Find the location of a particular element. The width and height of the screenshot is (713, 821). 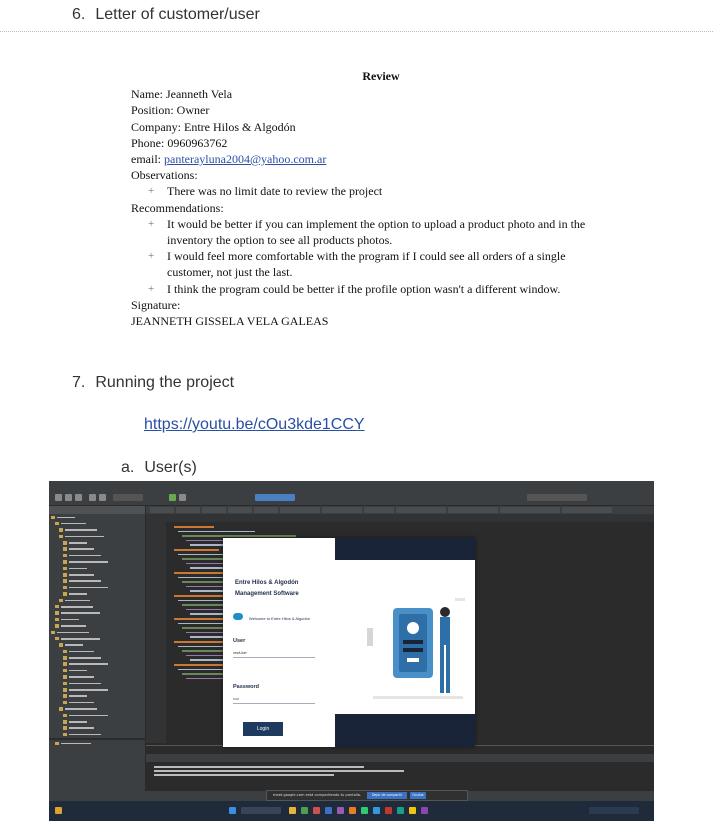

section-title: Letter of customer/user is located at coordinates (177, 14).